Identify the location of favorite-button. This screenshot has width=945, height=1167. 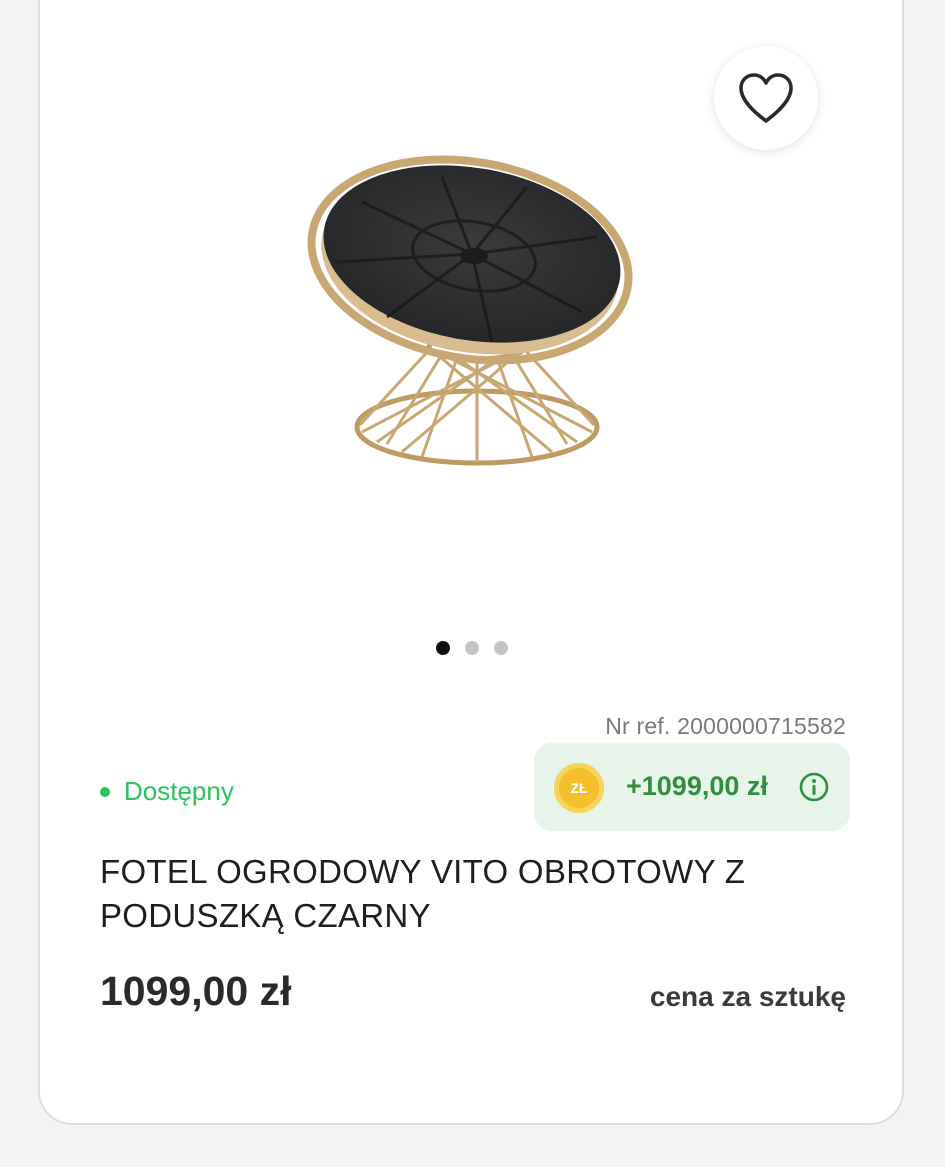
(766, 98).